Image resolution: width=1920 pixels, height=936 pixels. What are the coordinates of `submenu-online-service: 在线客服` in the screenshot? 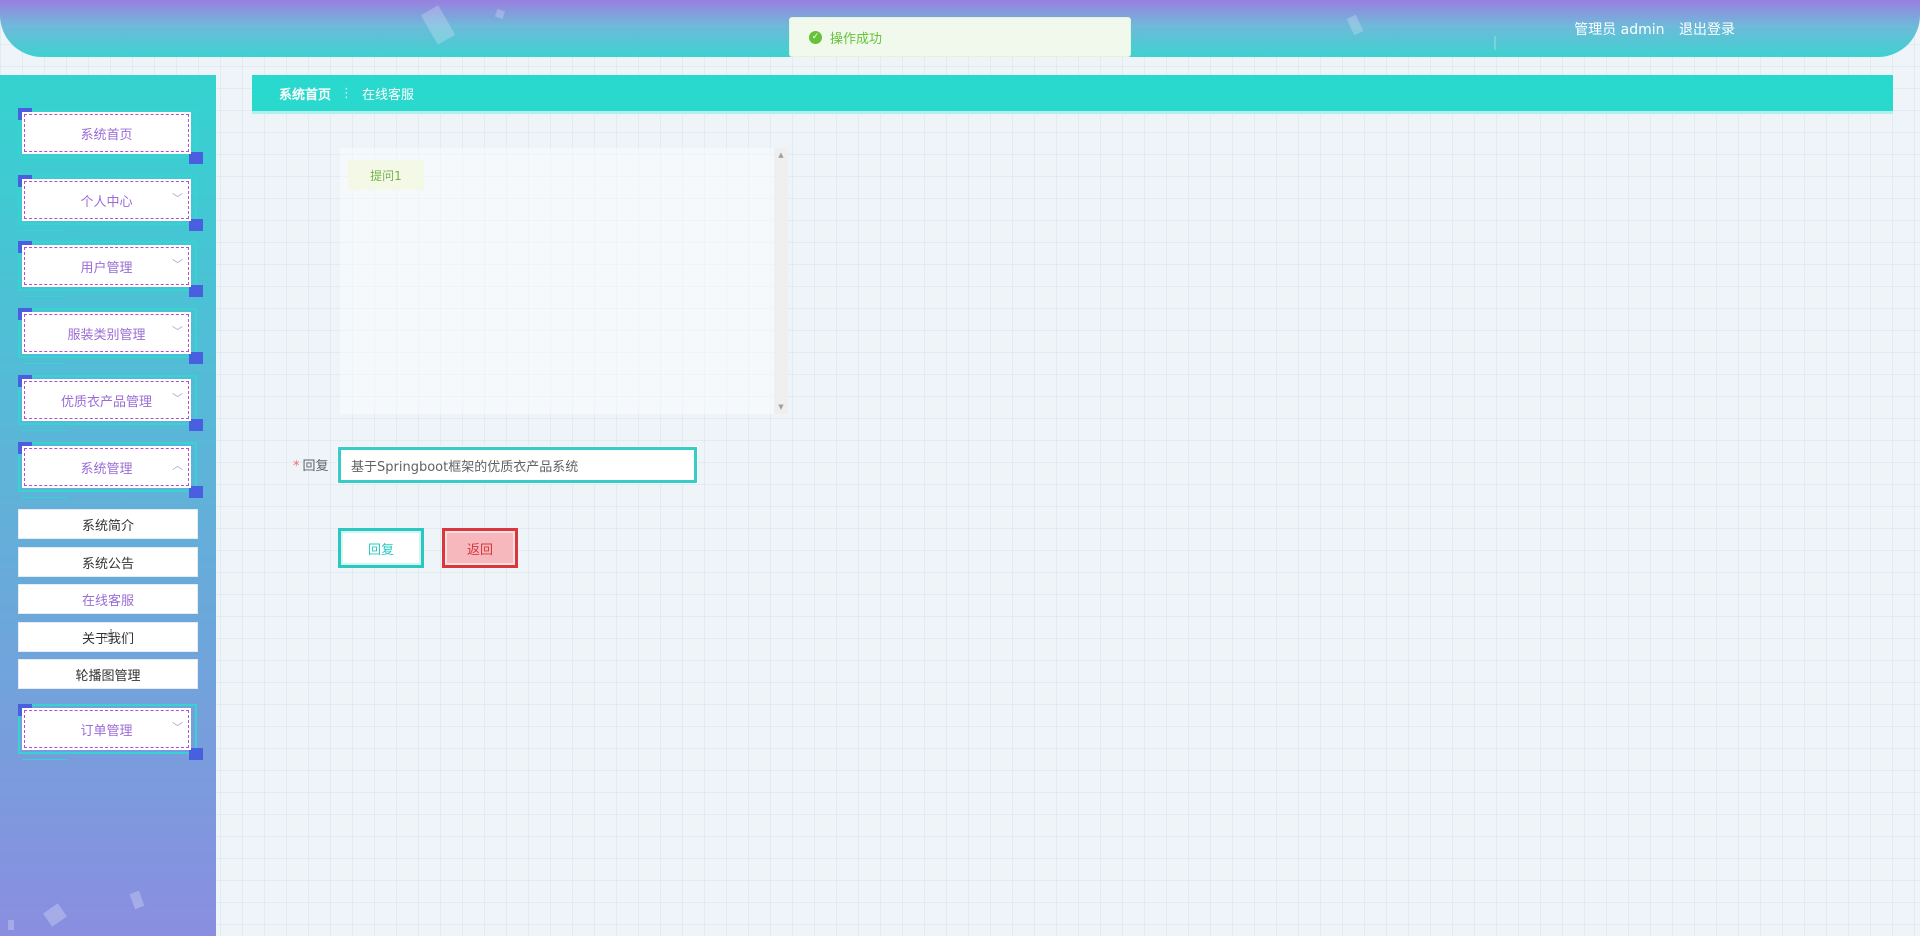 It's located at (108, 599).